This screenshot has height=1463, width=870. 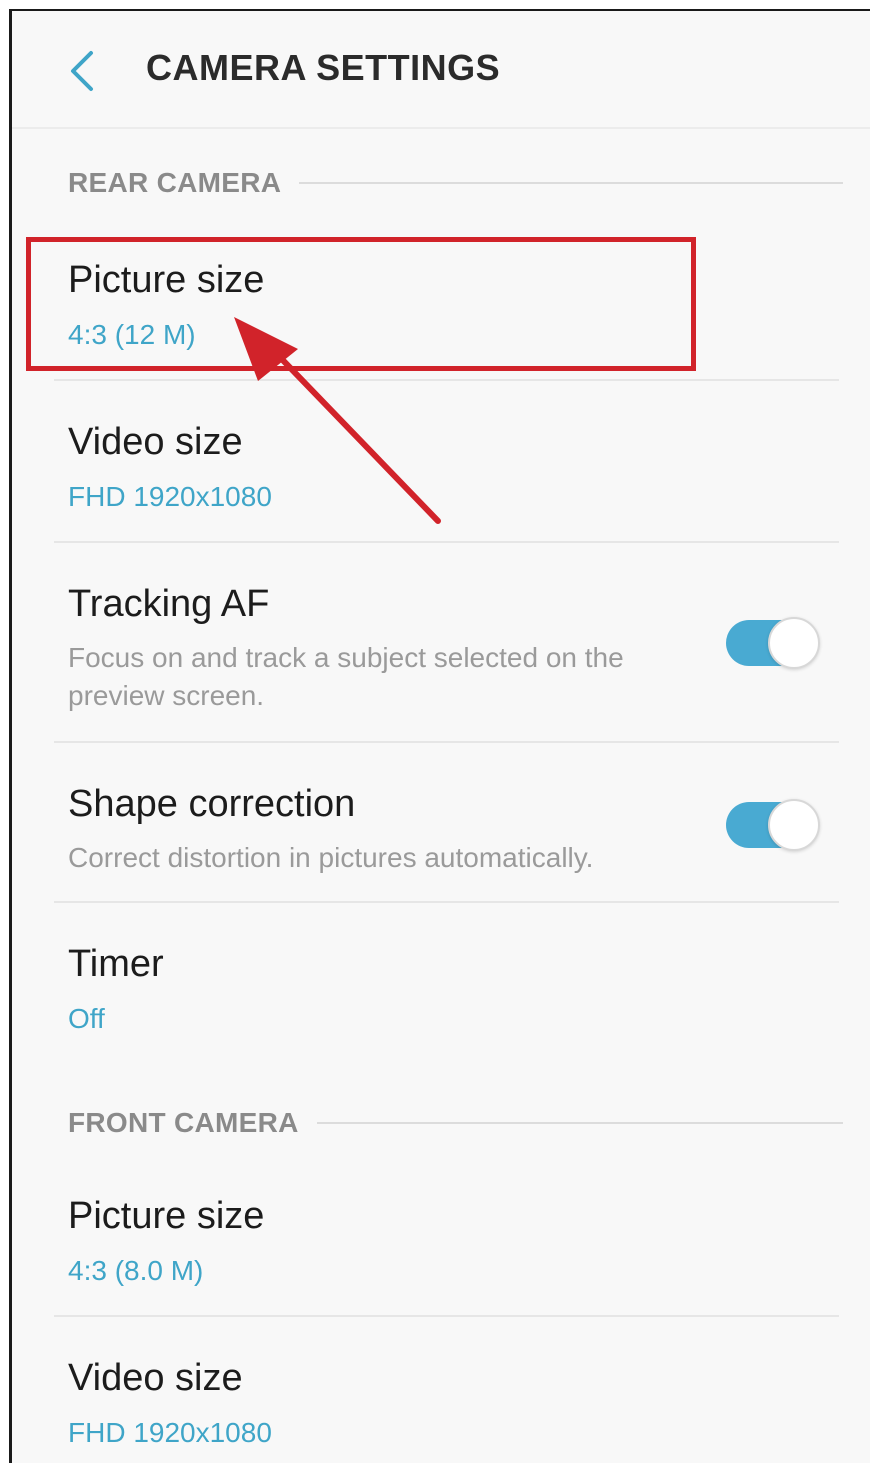 I want to click on chevron-left-icon, so click(x=82, y=71).